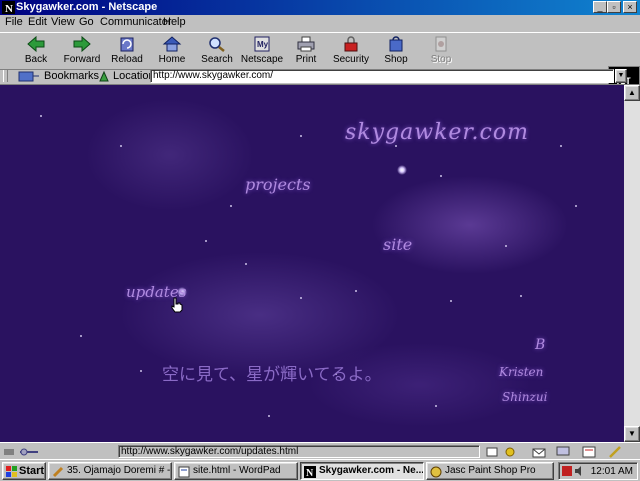 The width and height of the screenshot is (640, 481). I want to click on task-label: Jasc Paint Shop Pro, so click(490, 470).